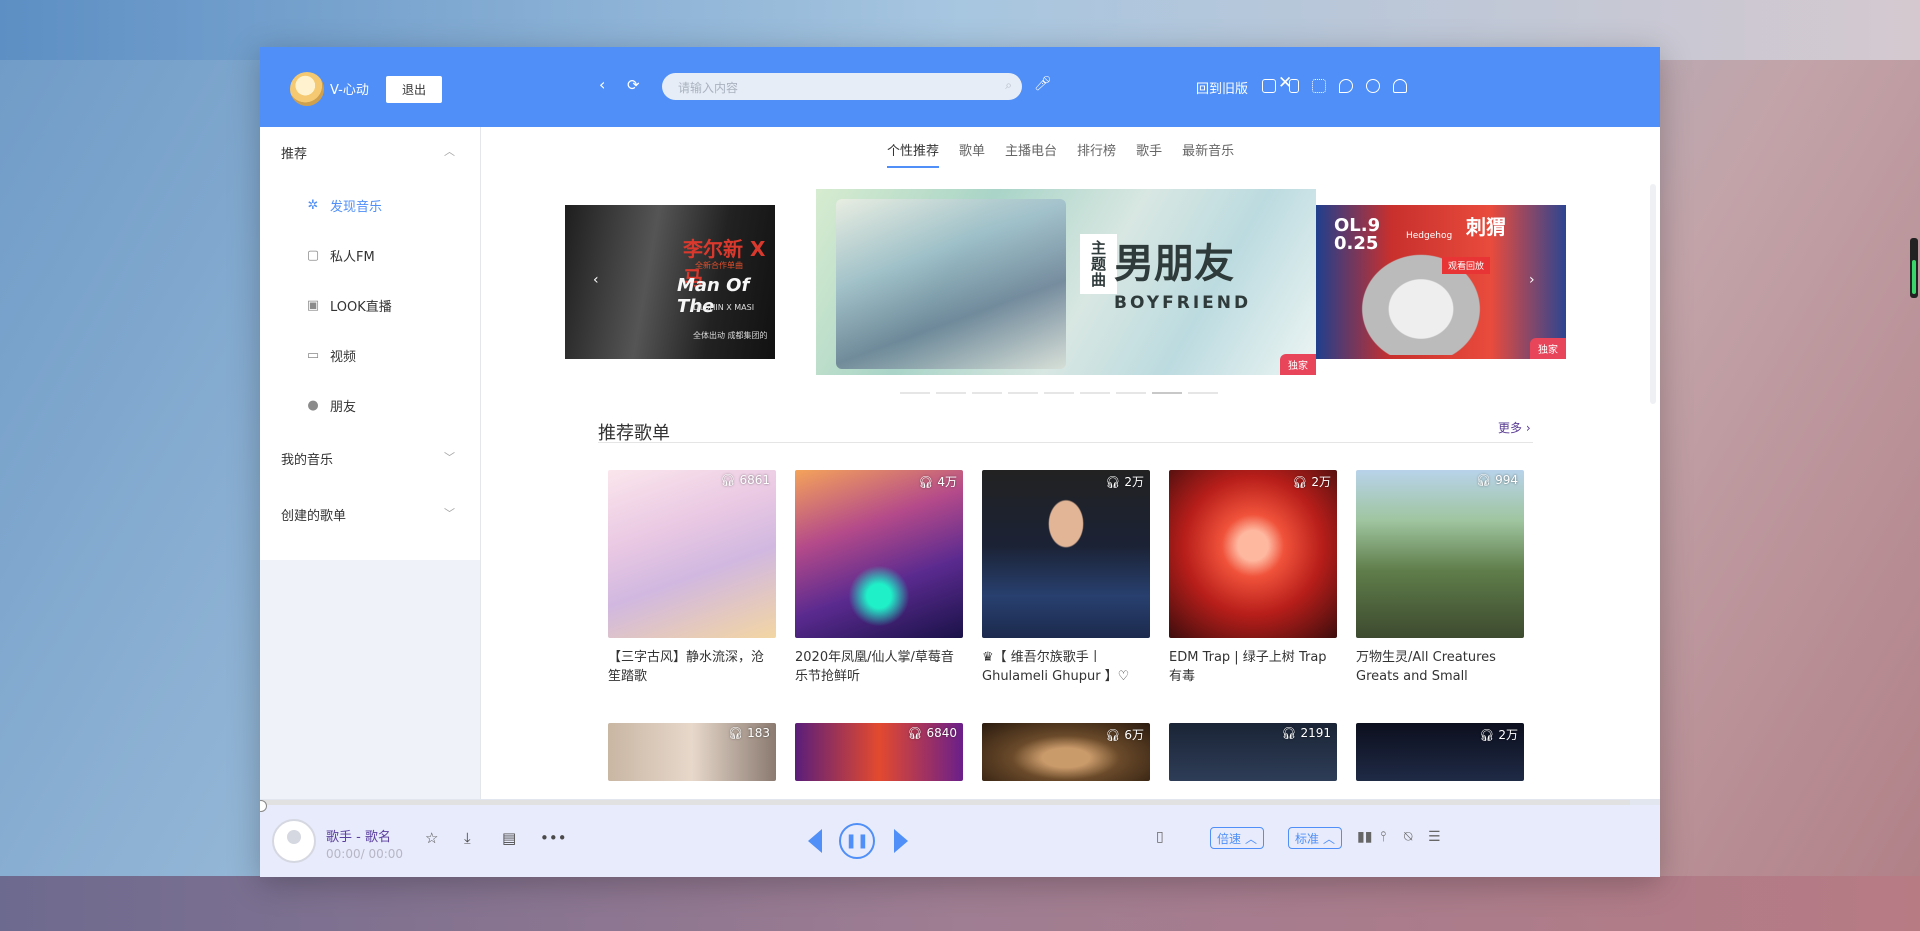  What do you see at coordinates (1269, 86) in the screenshot?
I see `monitor-icon` at bounding box center [1269, 86].